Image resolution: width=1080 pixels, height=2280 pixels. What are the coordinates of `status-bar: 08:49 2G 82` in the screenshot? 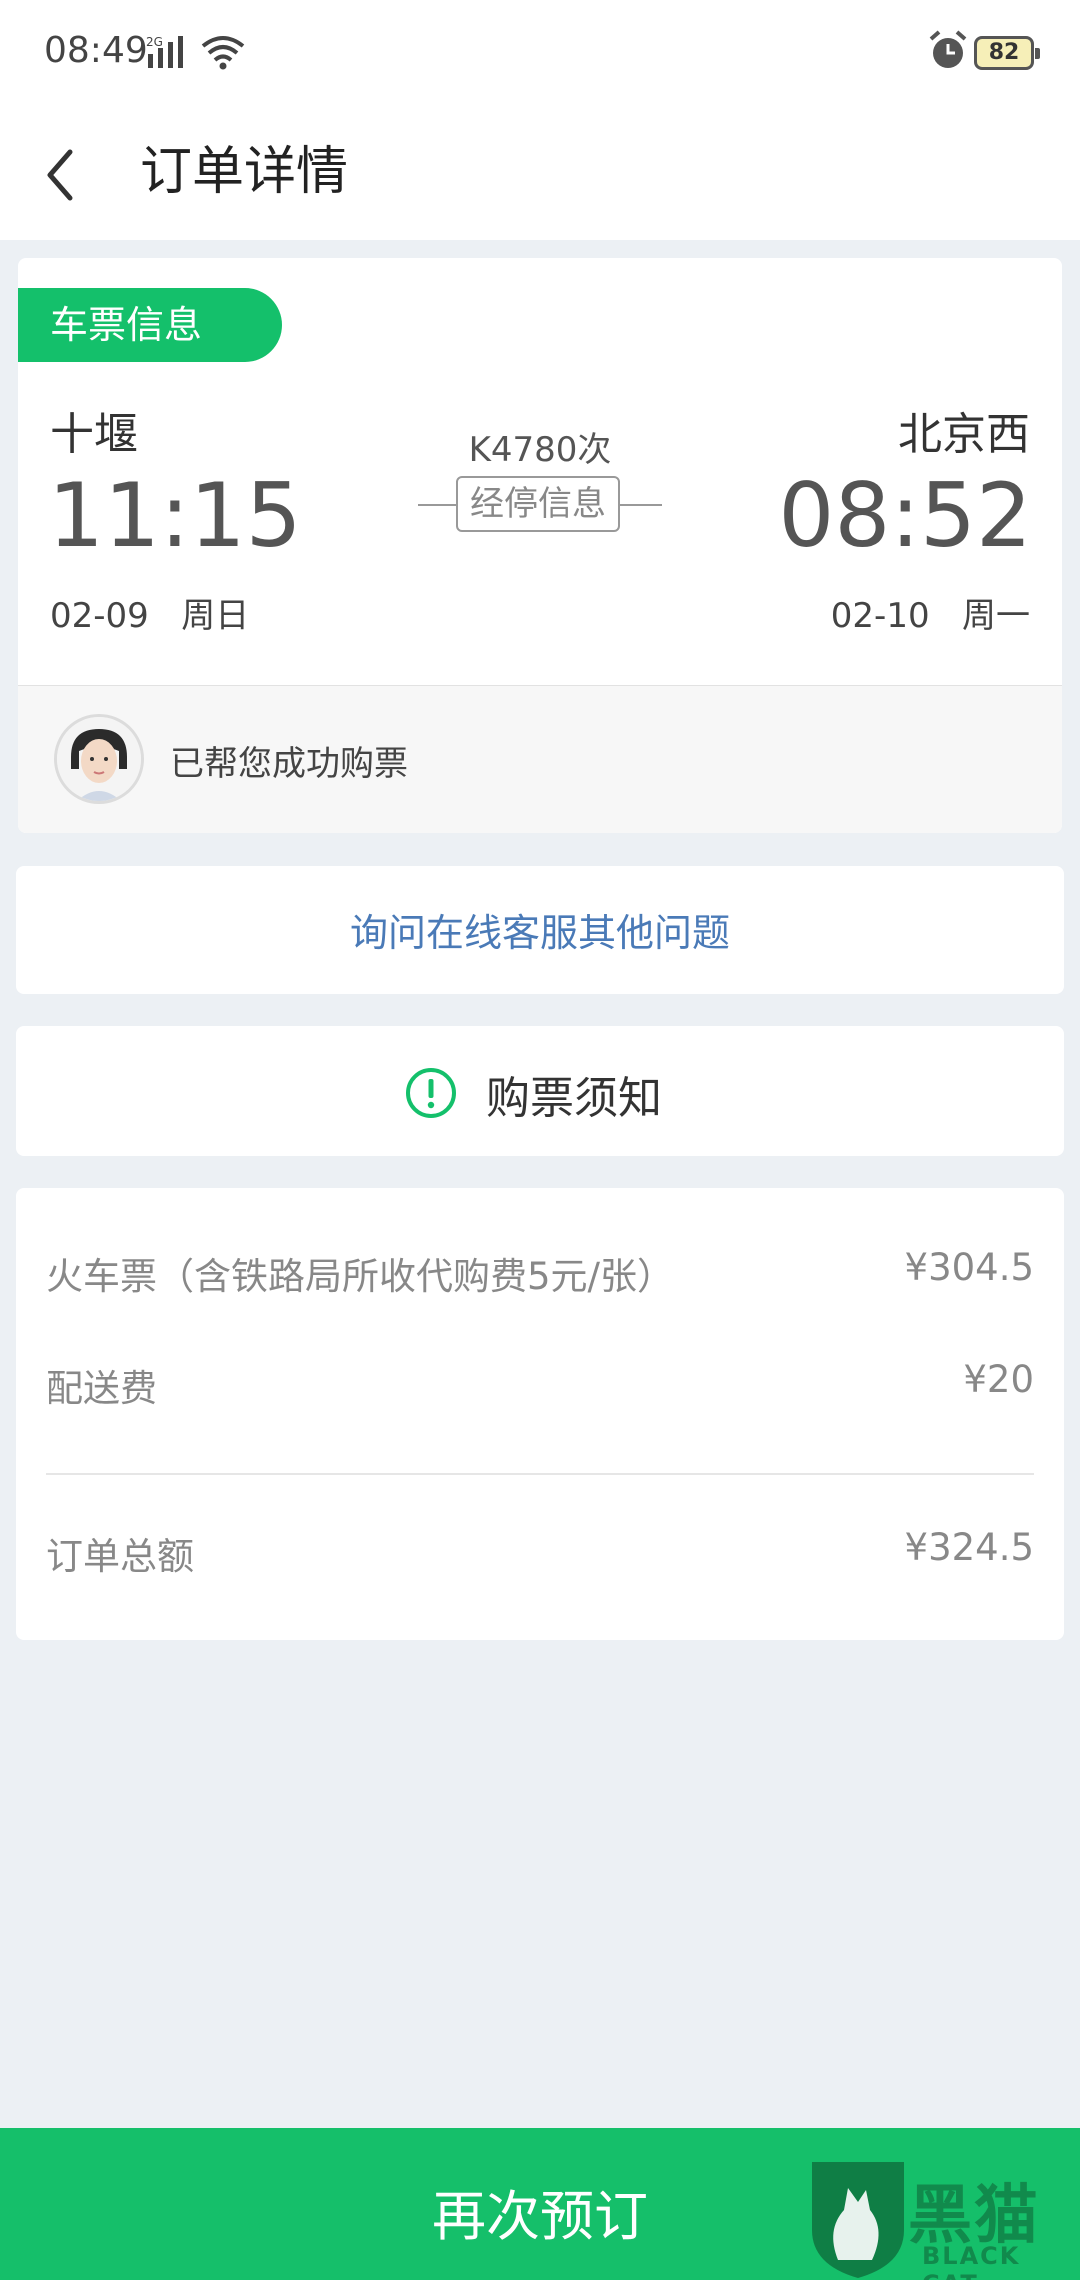 It's located at (540, 55).